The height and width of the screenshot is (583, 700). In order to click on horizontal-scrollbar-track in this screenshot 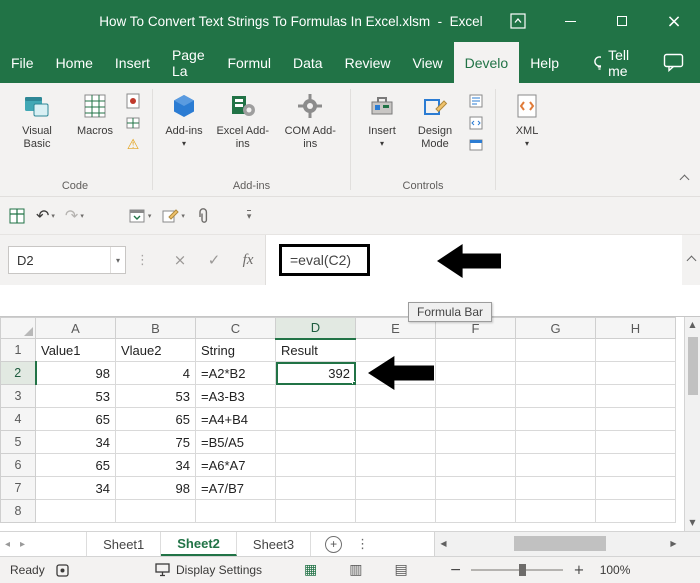, I will do `click(558, 544)`.